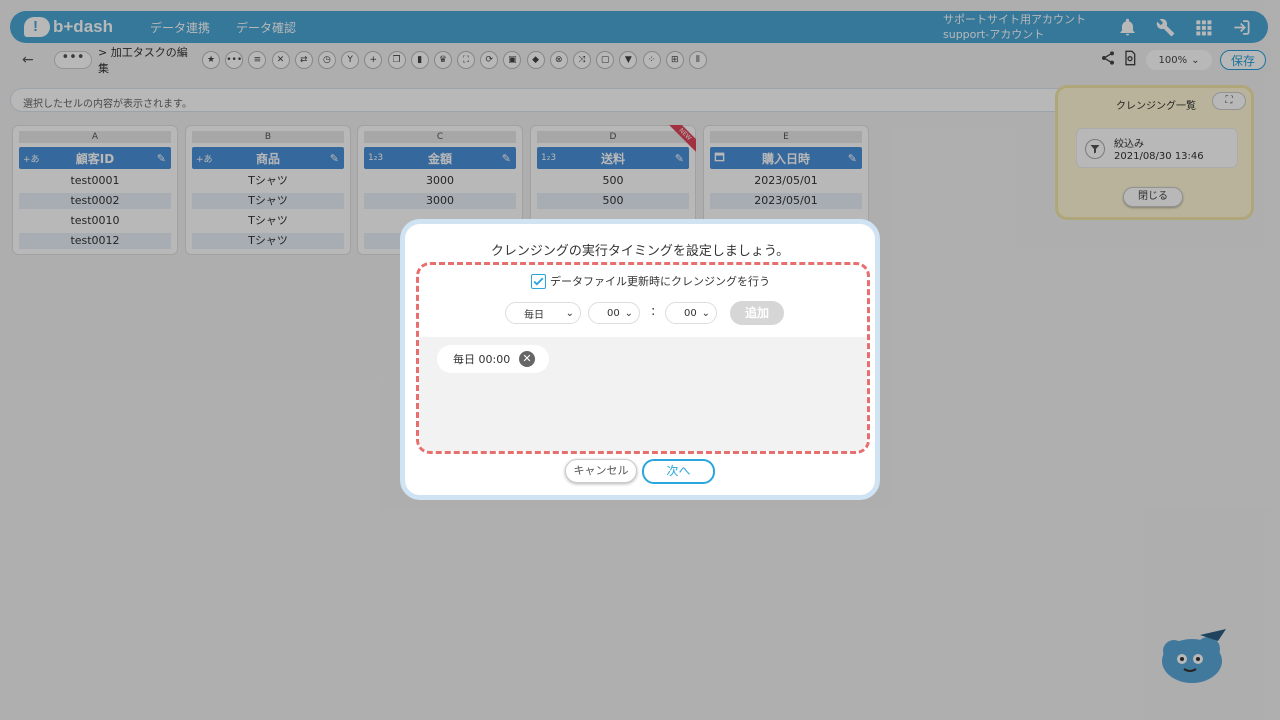 The image size is (1280, 720). What do you see at coordinates (678, 471) in the screenshot?
I see `next-button: 次へ` at bounding box center [678, 471].